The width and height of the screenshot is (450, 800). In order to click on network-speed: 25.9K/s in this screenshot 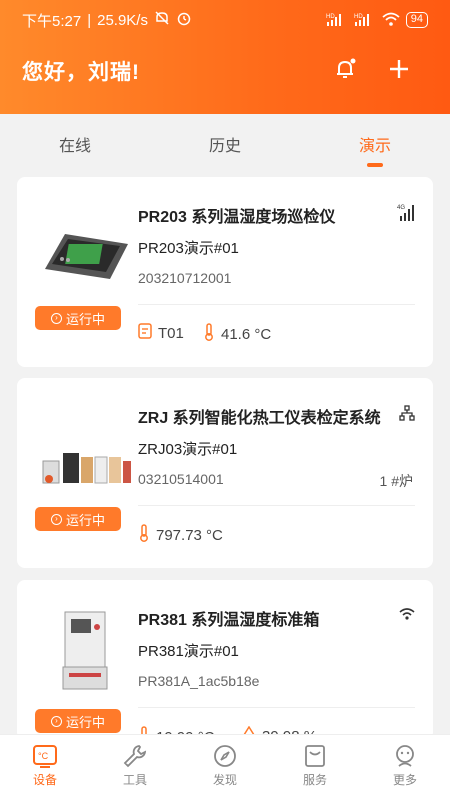, I will do `click(122, 20)`.